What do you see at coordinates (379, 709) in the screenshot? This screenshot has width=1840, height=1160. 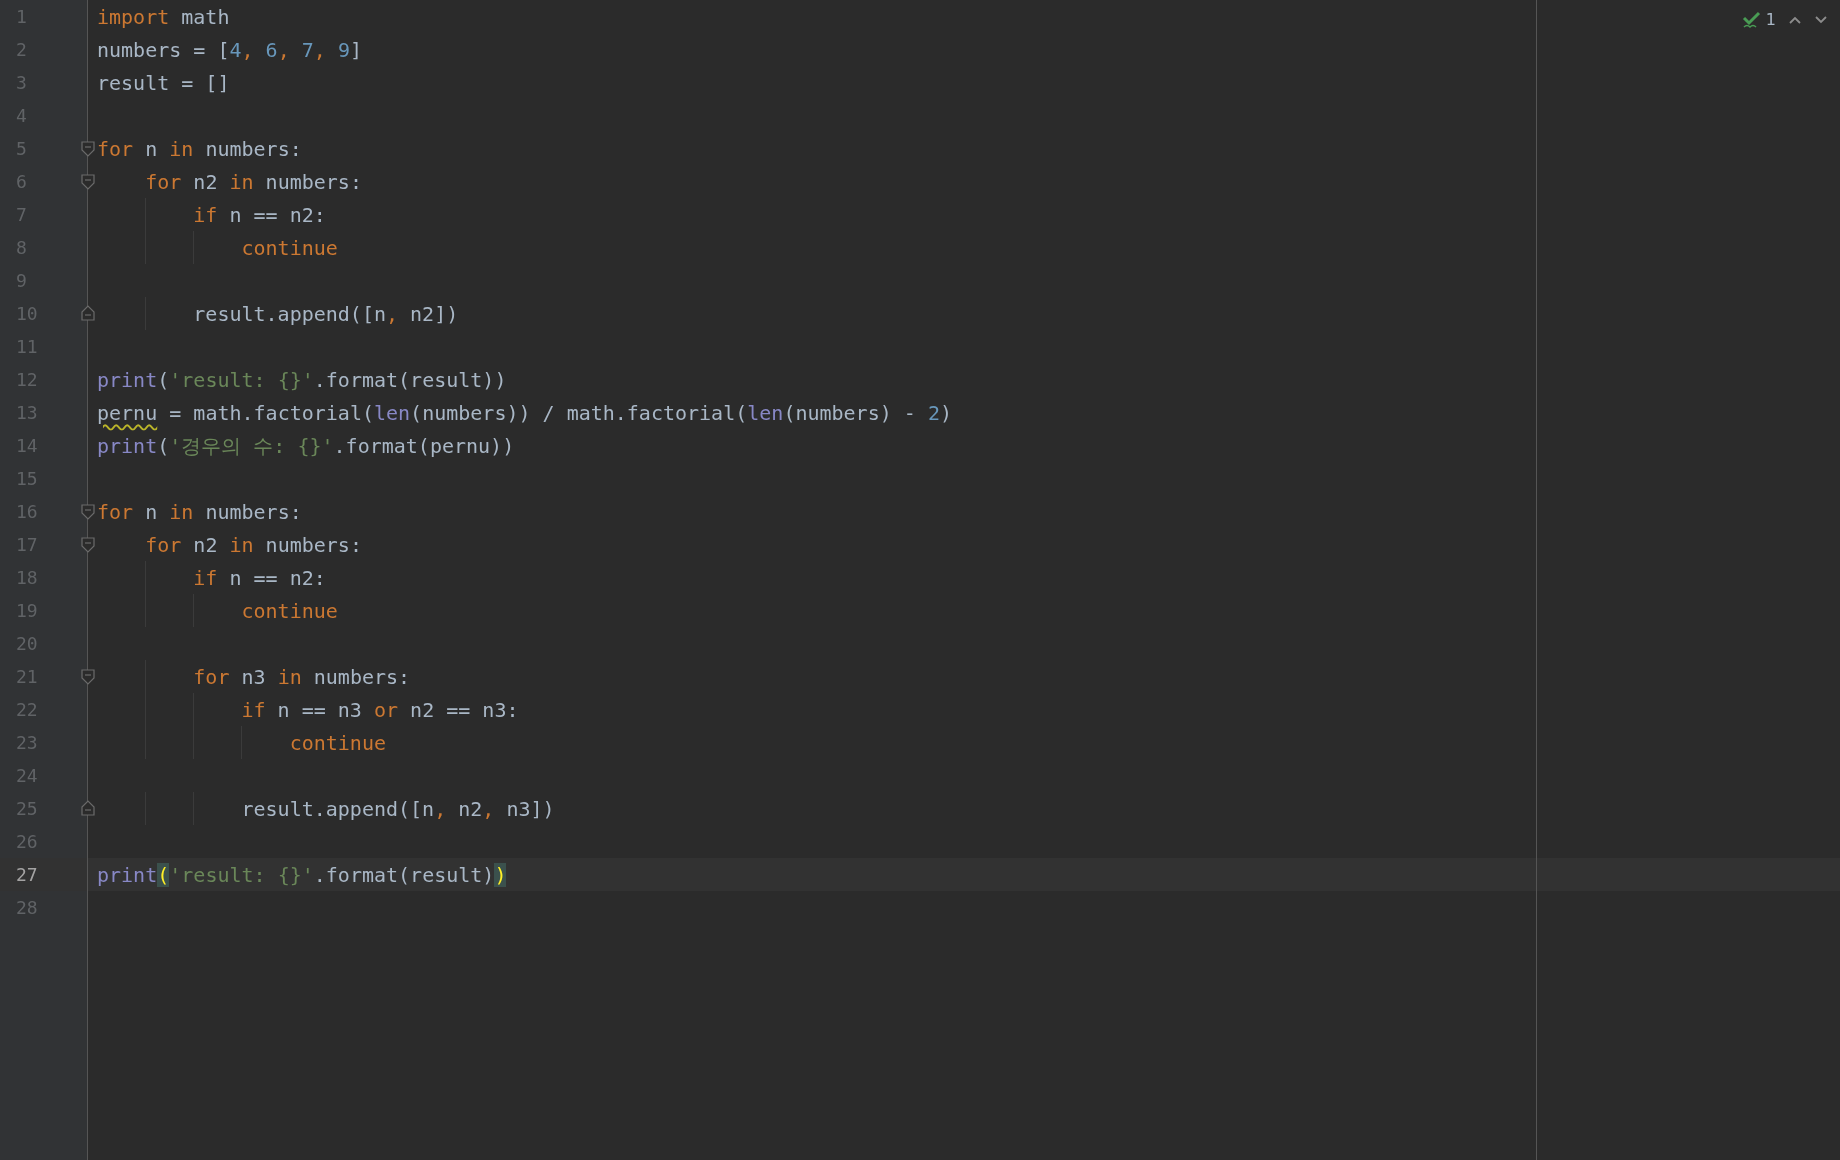 I see `code-line: if n == n3 or n2 == n3:` at bounding box center [379, 709].